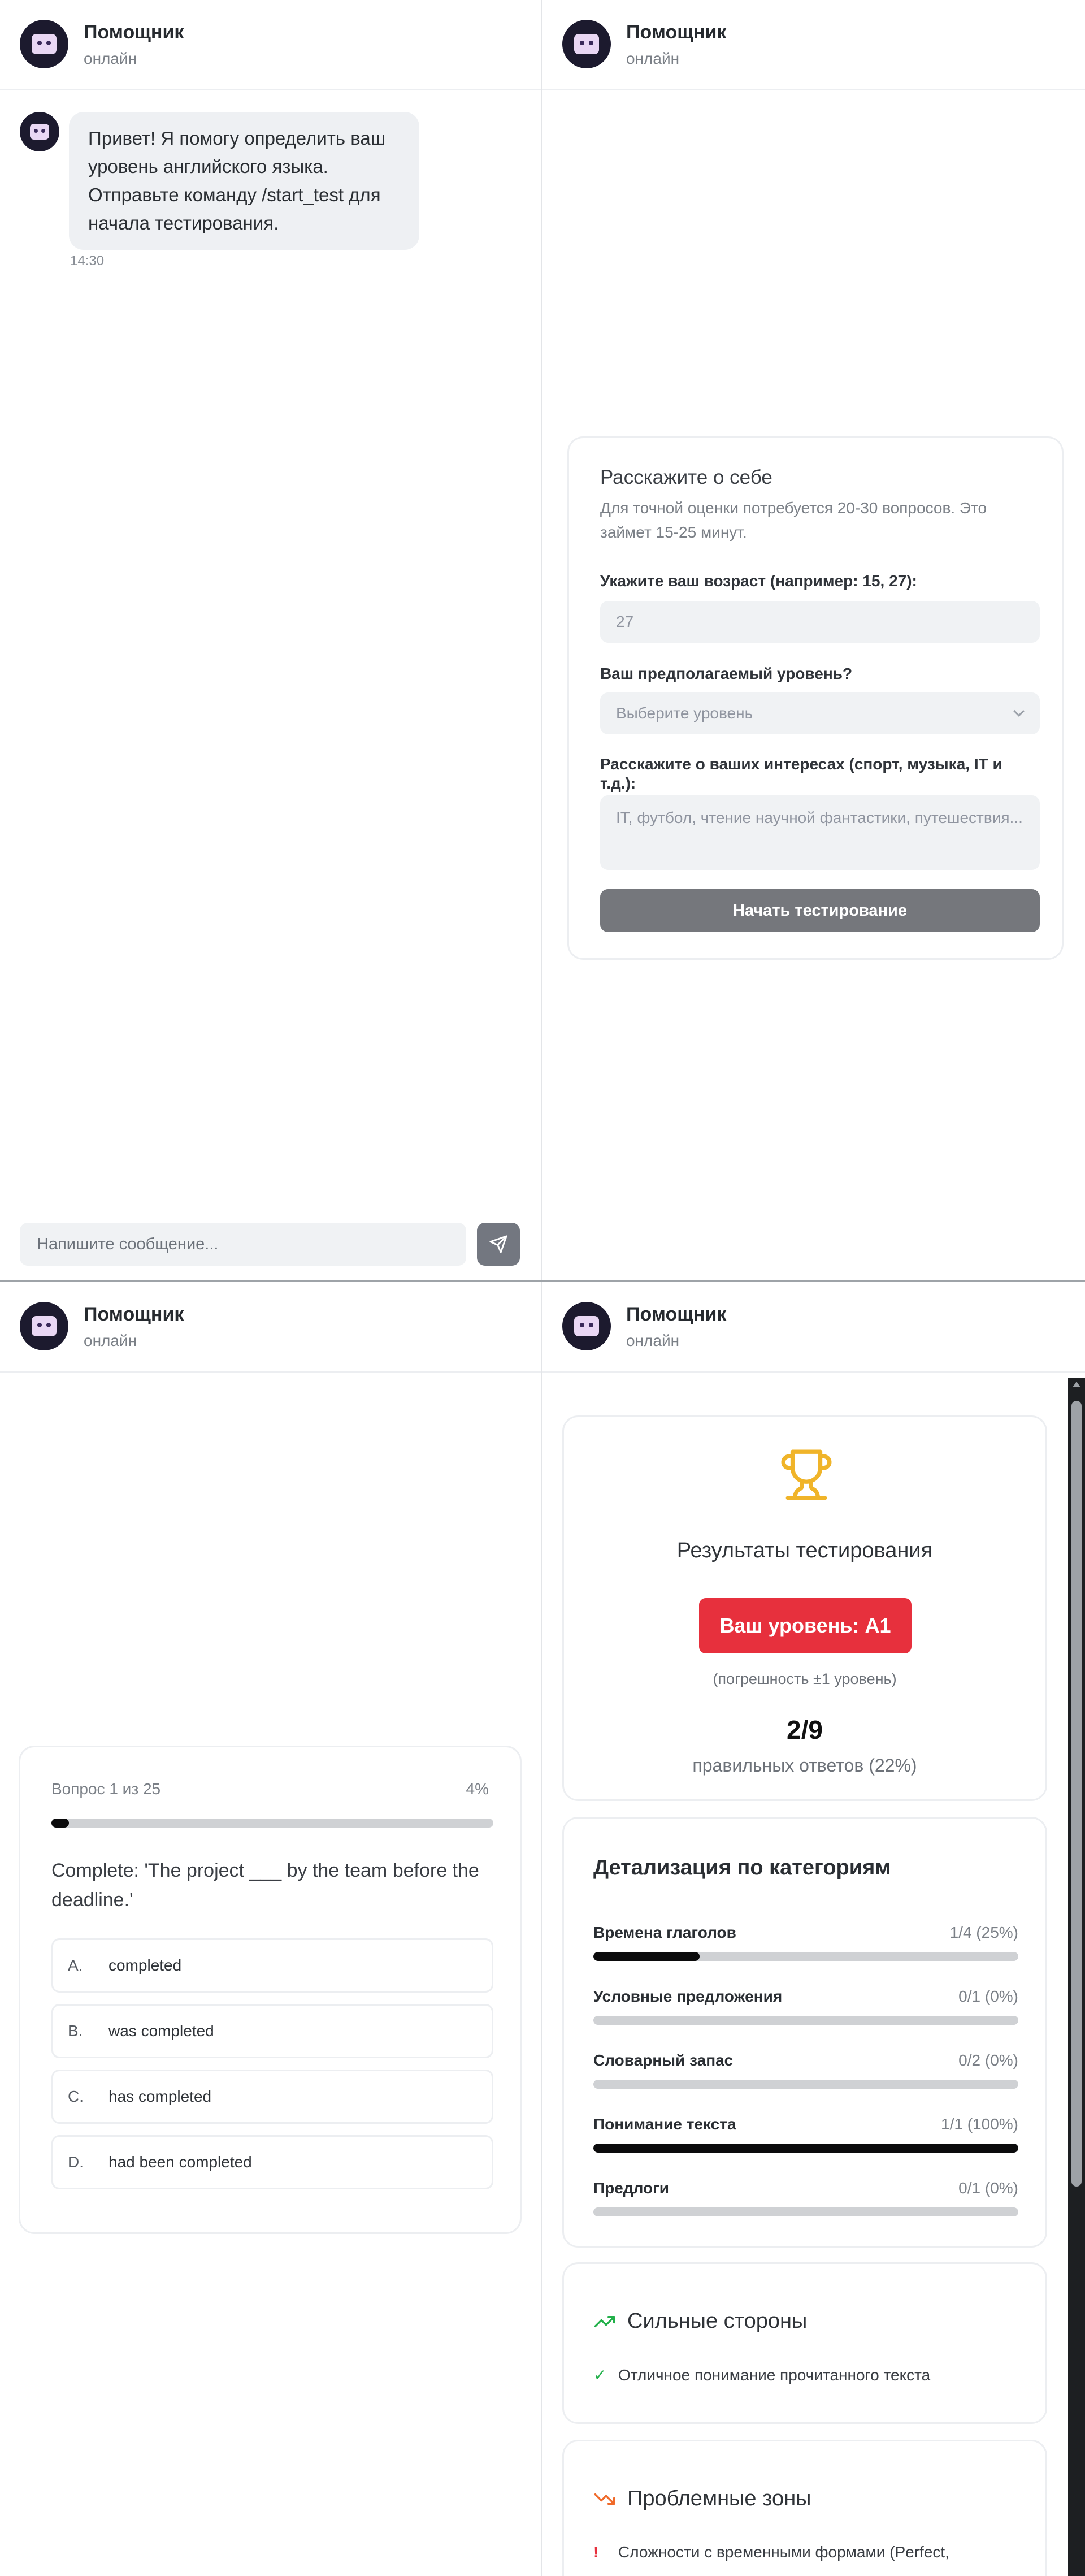 The width and height of the screenshot is (1085, 2576). Describe the element at coordinates (742, 1868) in the screenshot. I see `details-title: Детализация по категориям` at that location.